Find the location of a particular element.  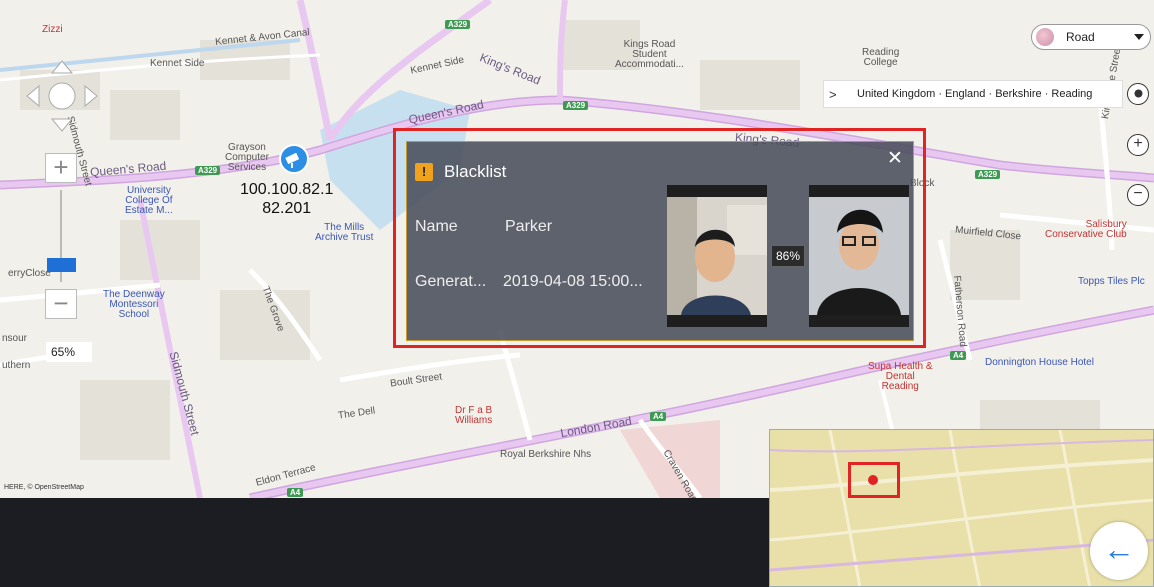

label-ferry-close: erryClose is located at coordinates (29, 273).